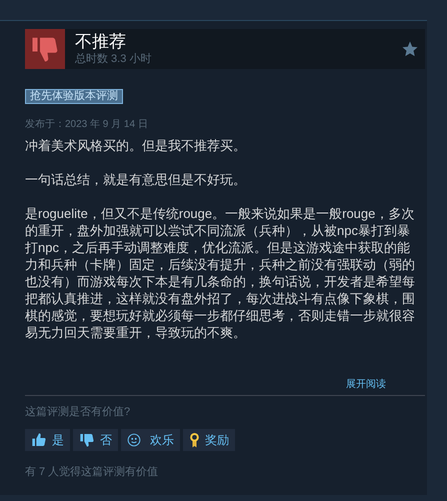  What do you see at coordinates (95, 440) in the screenshot?
I see `vote-button: 否` at bounding box center [95, 440].